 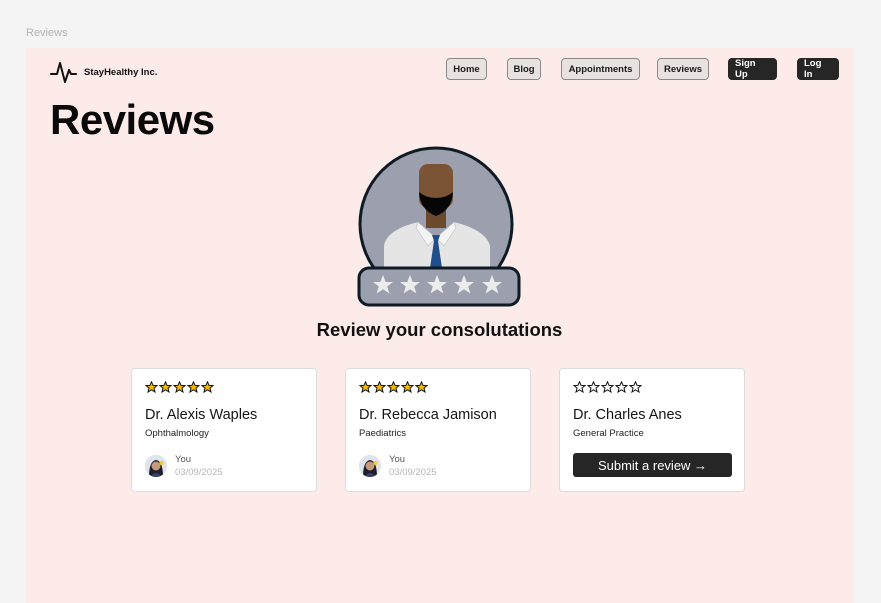 What do you see at coordinates (600, 69) in the screenshot?
I see `nav-appointments-button: Appointments` at bounding box center [600, 69].